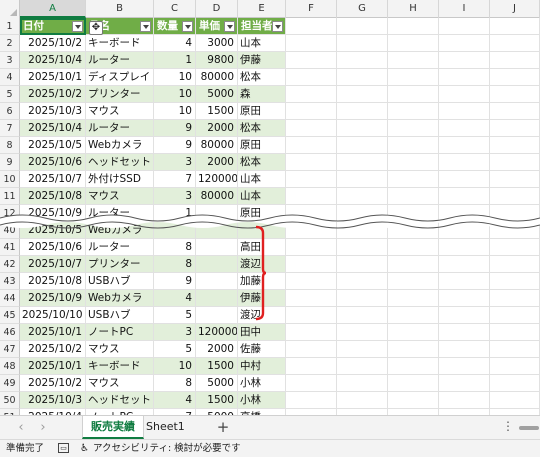  Describe the element at coordinates (10, 43) in the screenshot. I see `row-number: 2` at that location.